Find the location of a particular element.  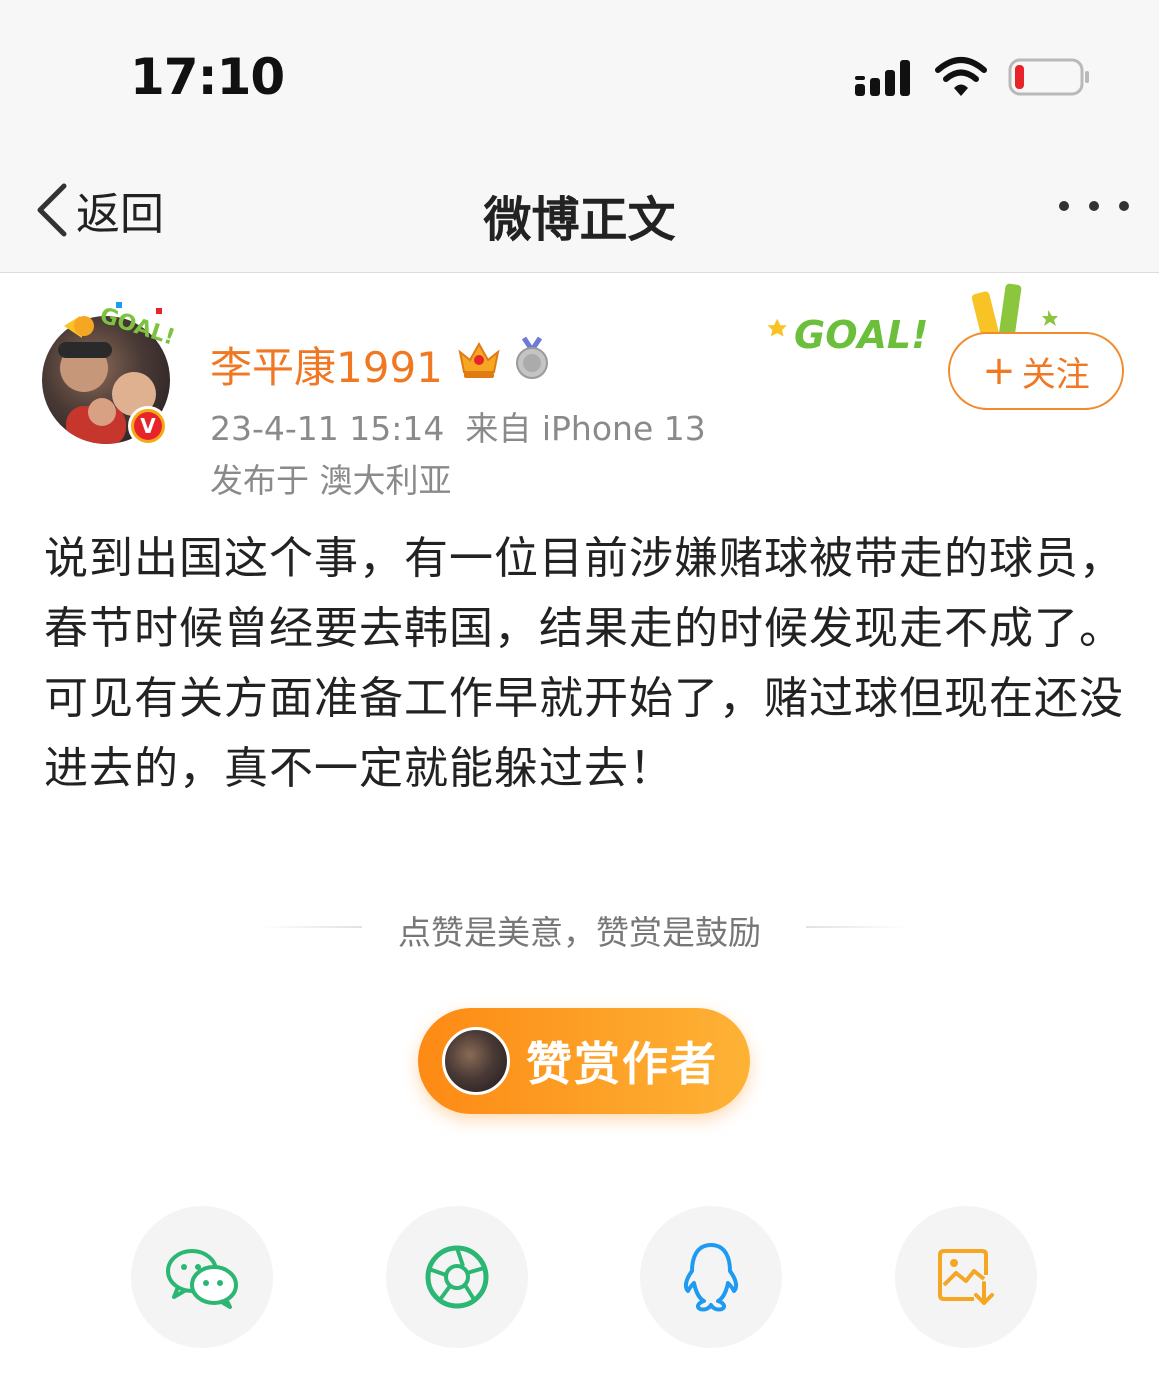

wechat-icon is located at coordinates (202, 1279).